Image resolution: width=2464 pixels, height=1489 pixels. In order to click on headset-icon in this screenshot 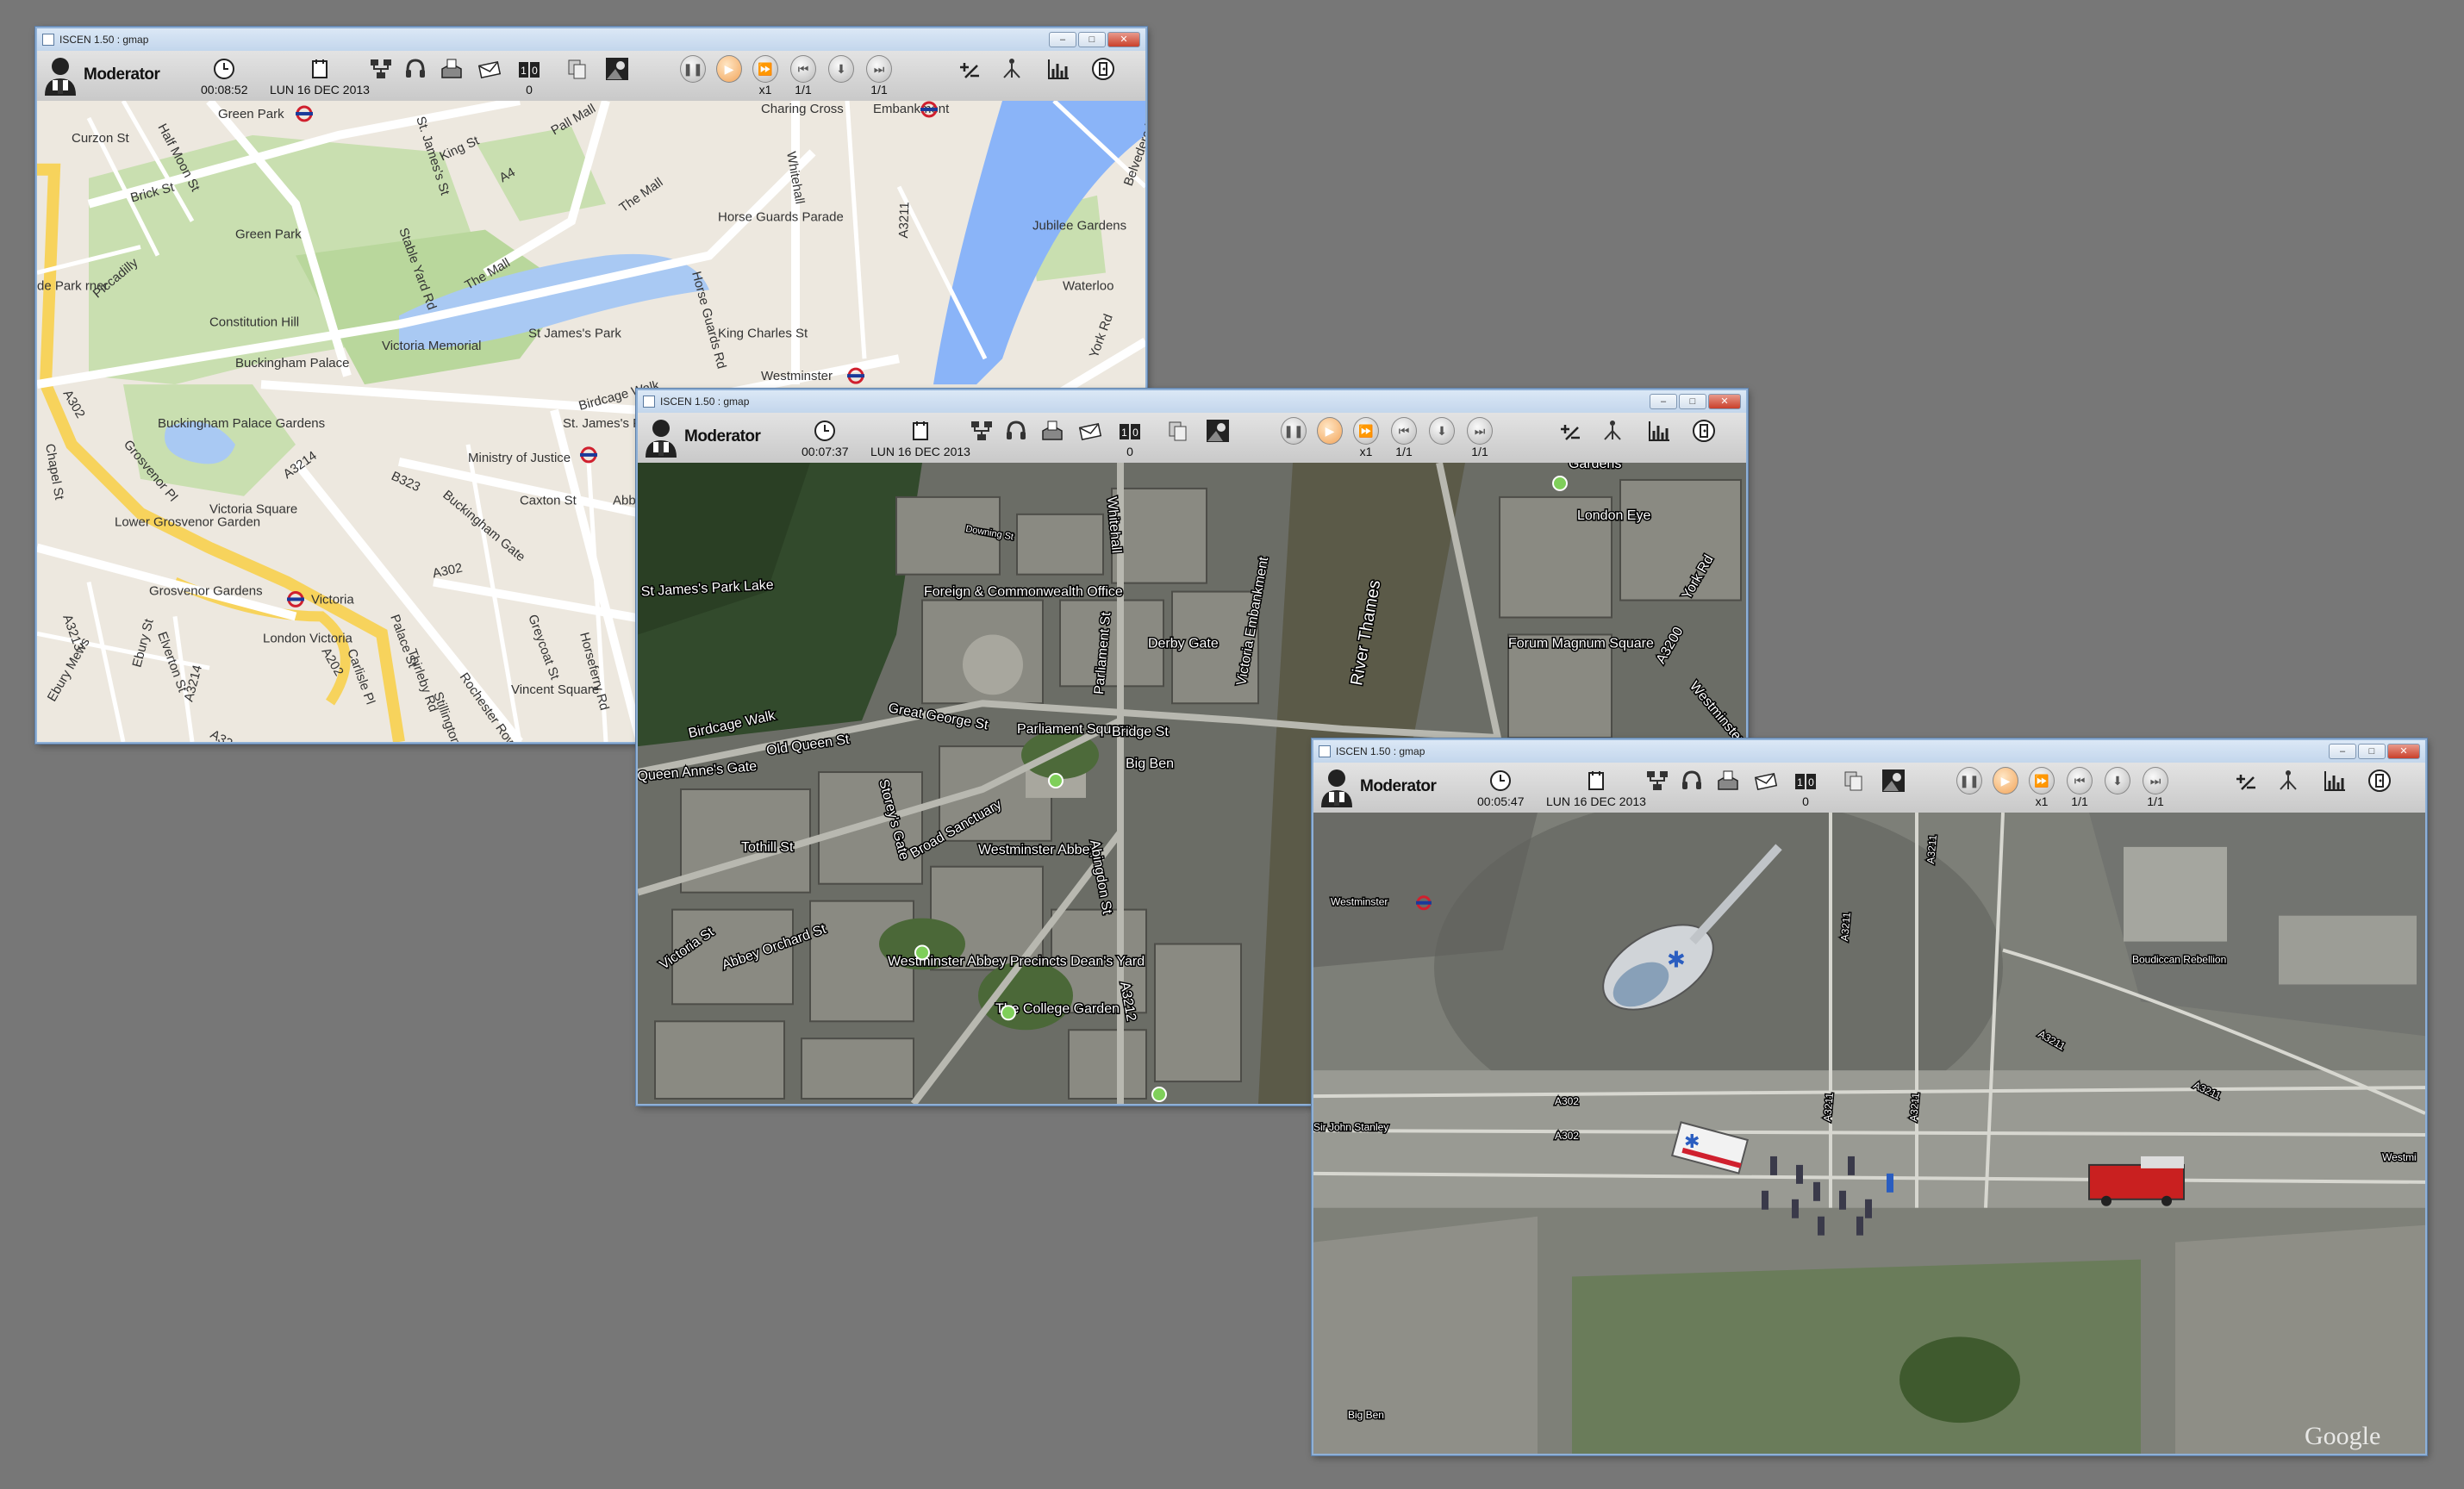, I will do `click(1016, 431)`.